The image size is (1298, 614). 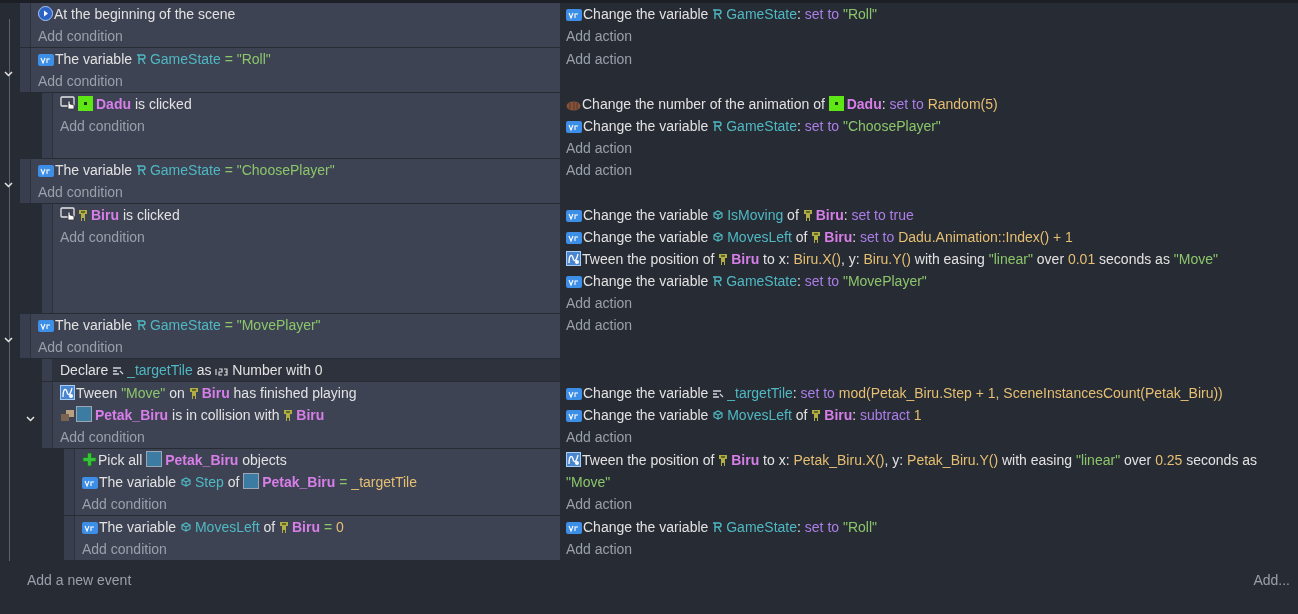 I want to click on local-variable-row: Declare _targetTile as Number with 0, so click(x=301, y=370).